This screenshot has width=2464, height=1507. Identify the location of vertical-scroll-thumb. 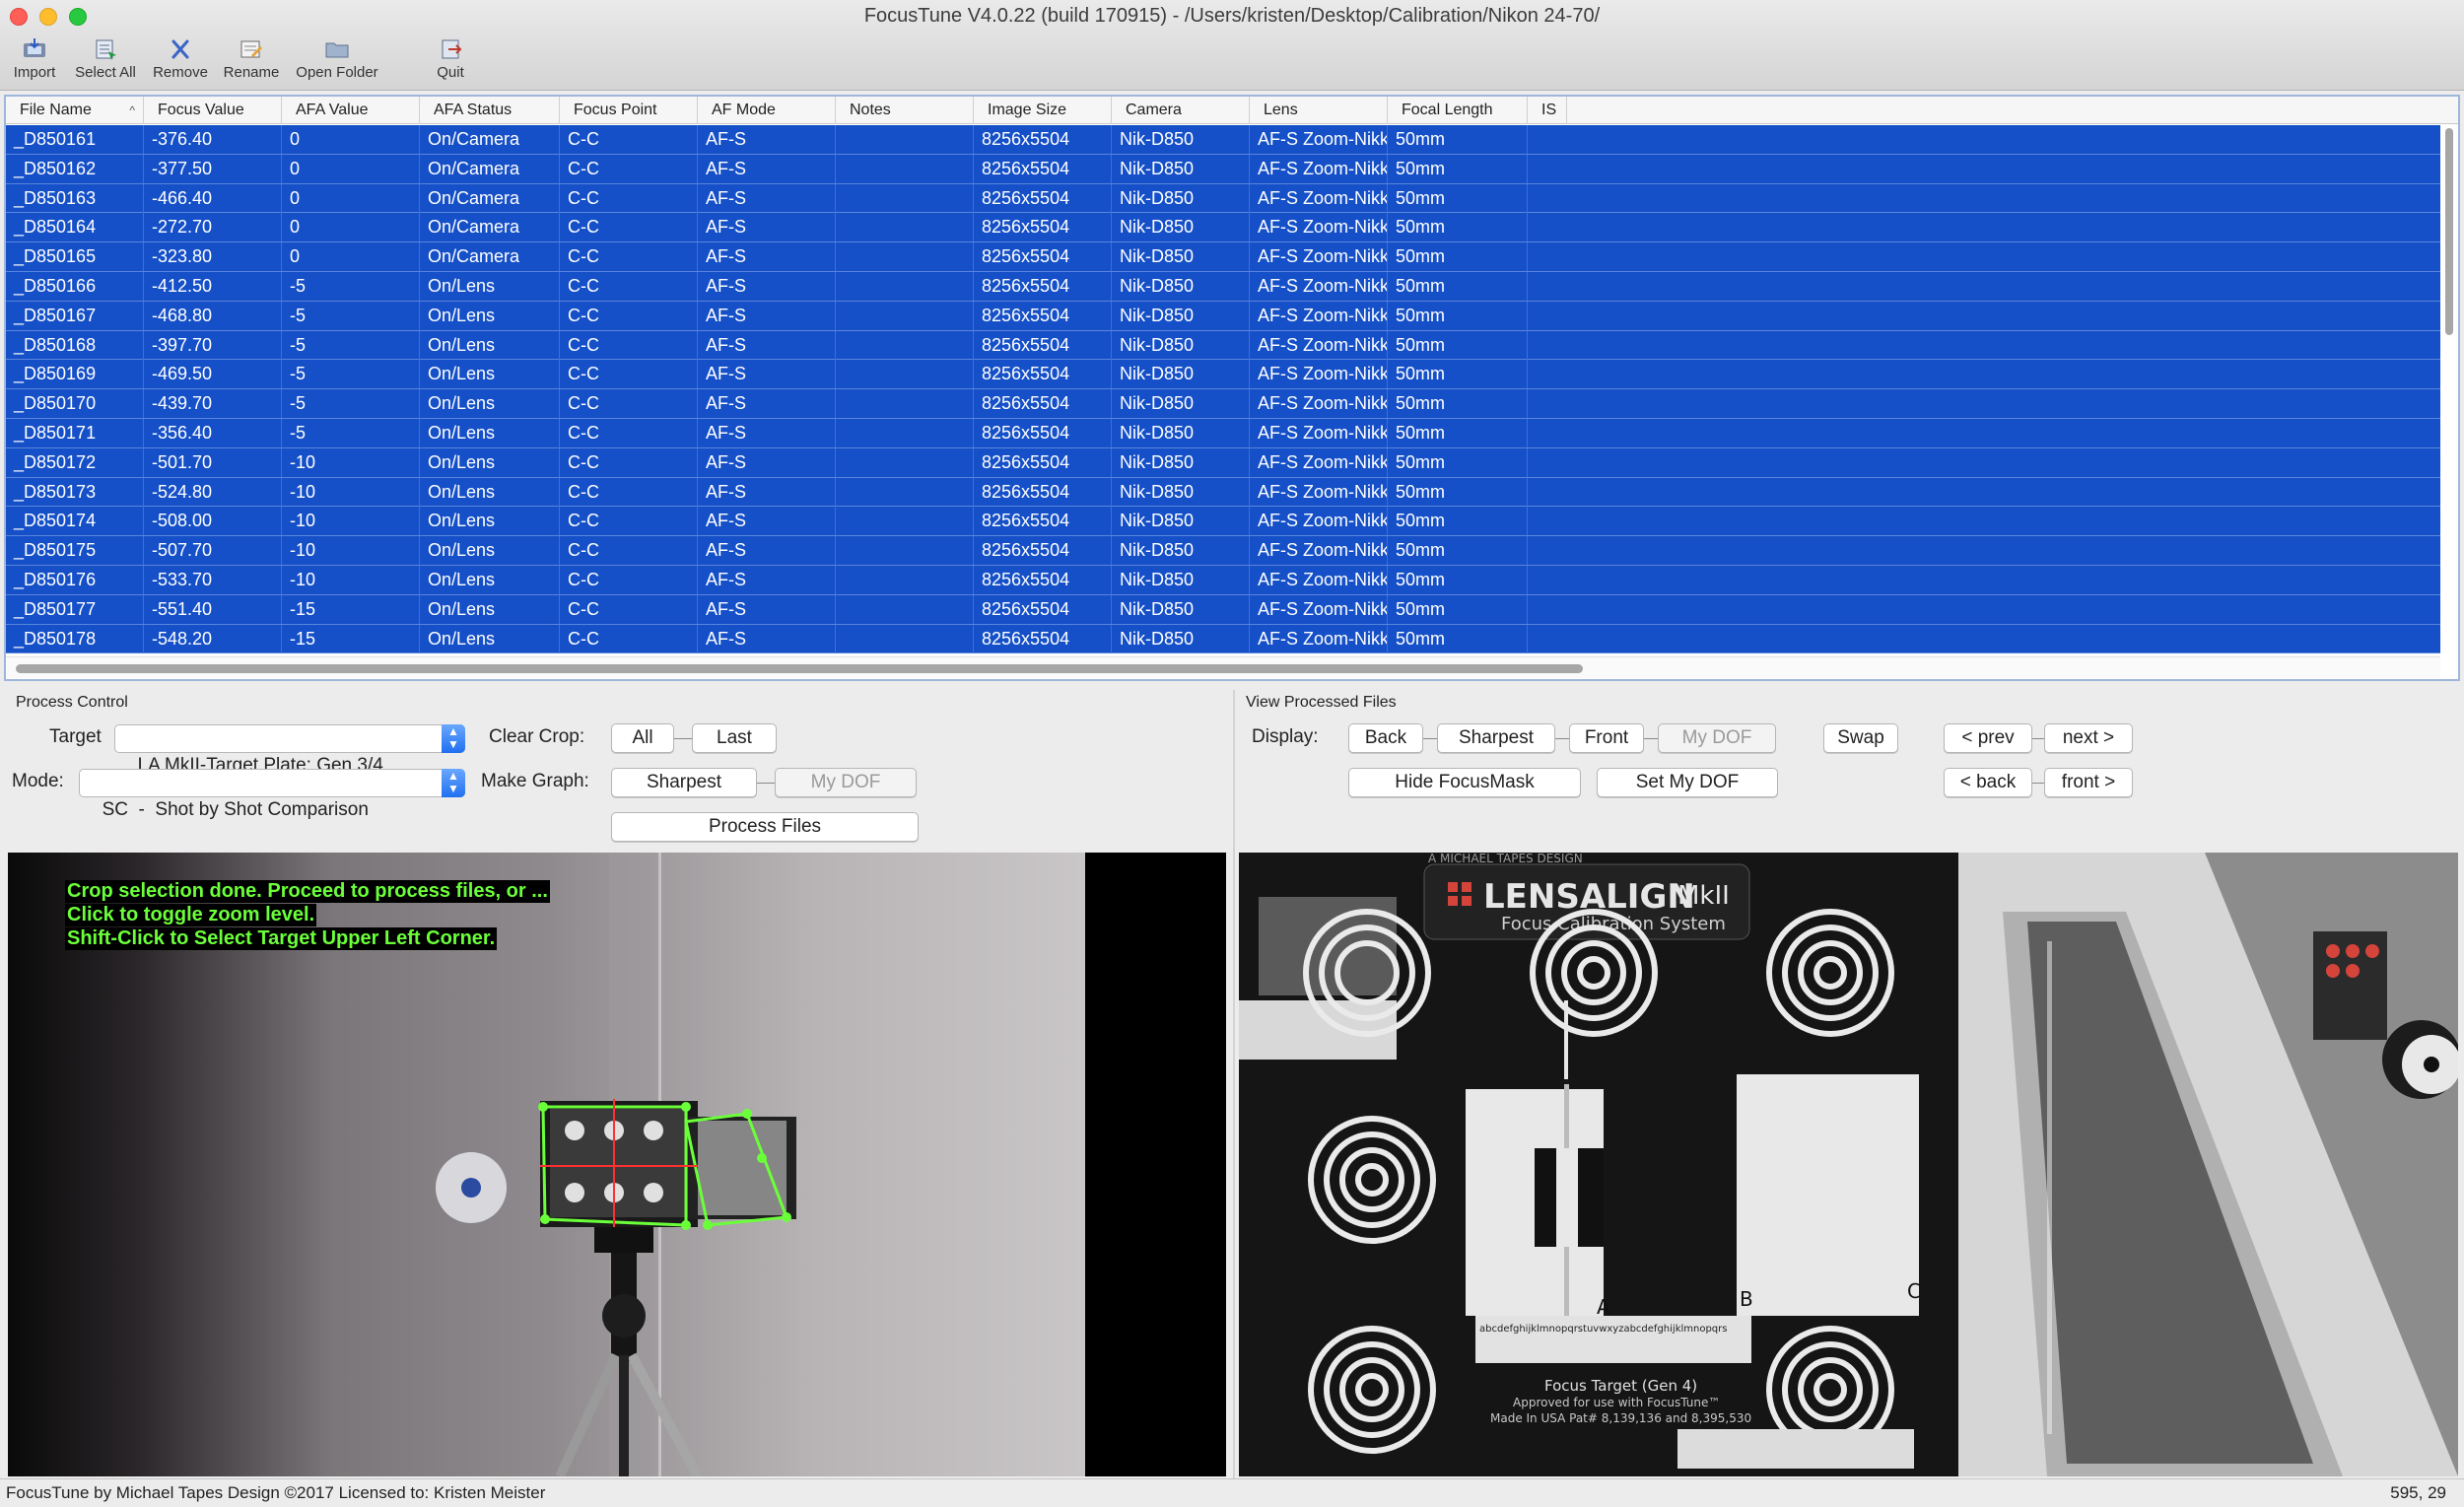
(2449, 231).